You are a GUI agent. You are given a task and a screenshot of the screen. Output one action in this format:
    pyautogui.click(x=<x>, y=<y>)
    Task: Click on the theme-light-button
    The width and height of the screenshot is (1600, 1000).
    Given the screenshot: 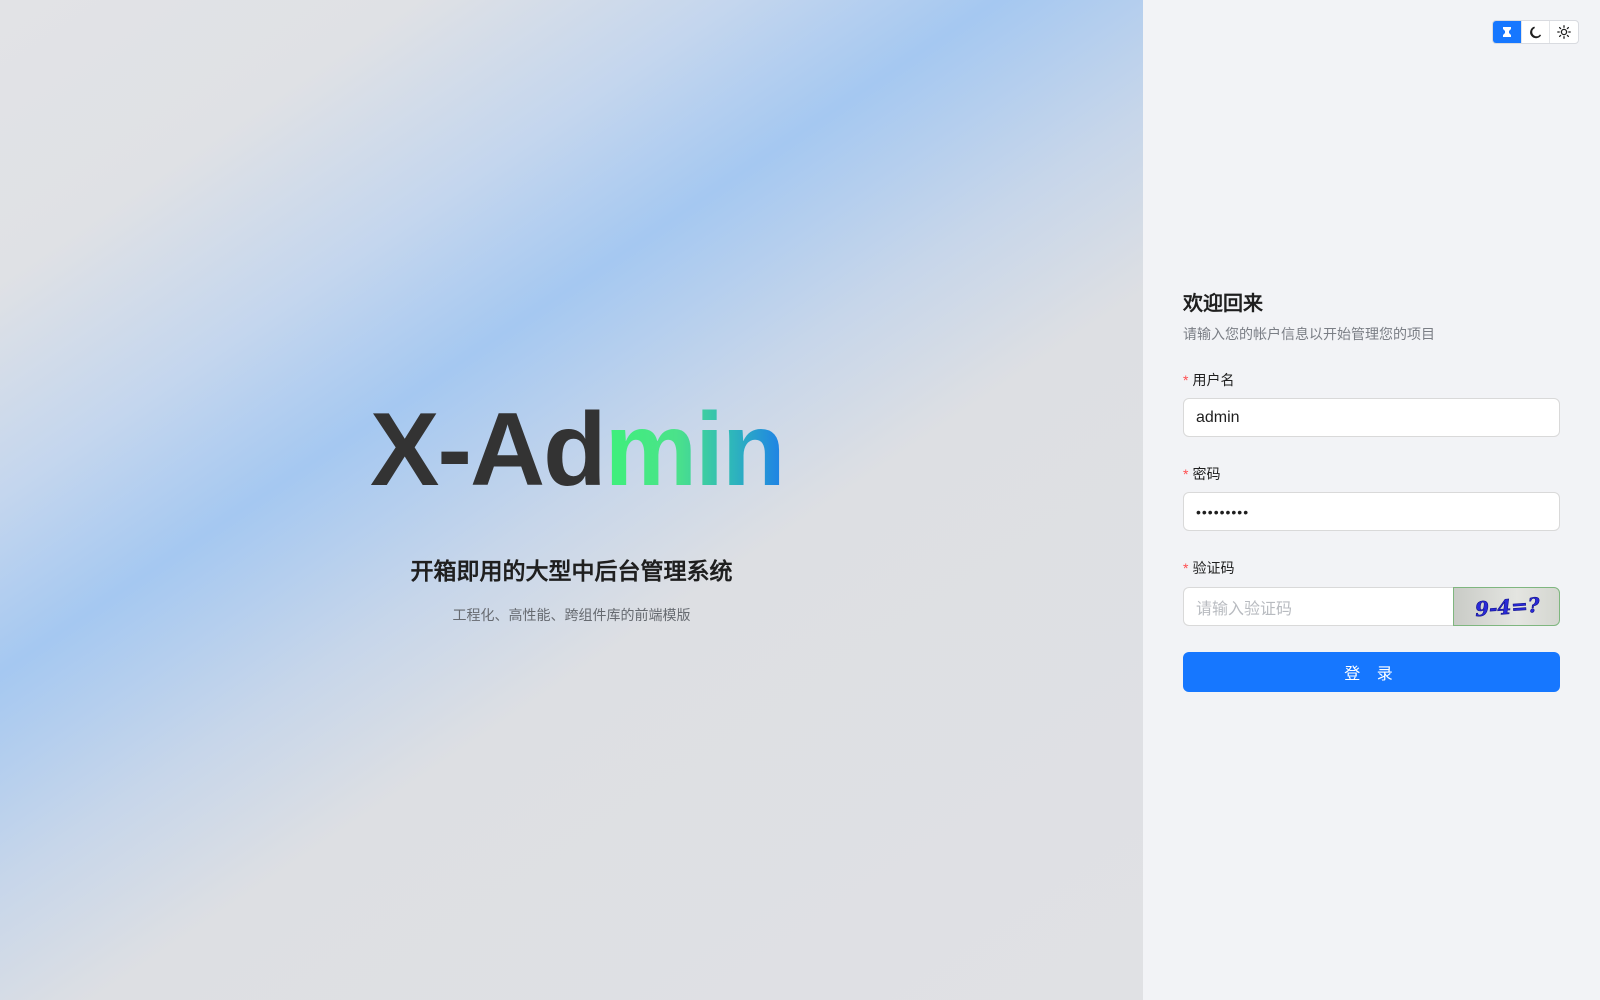 What is the action you would take?
    pyautogui.click(x=1564, y=32)
    